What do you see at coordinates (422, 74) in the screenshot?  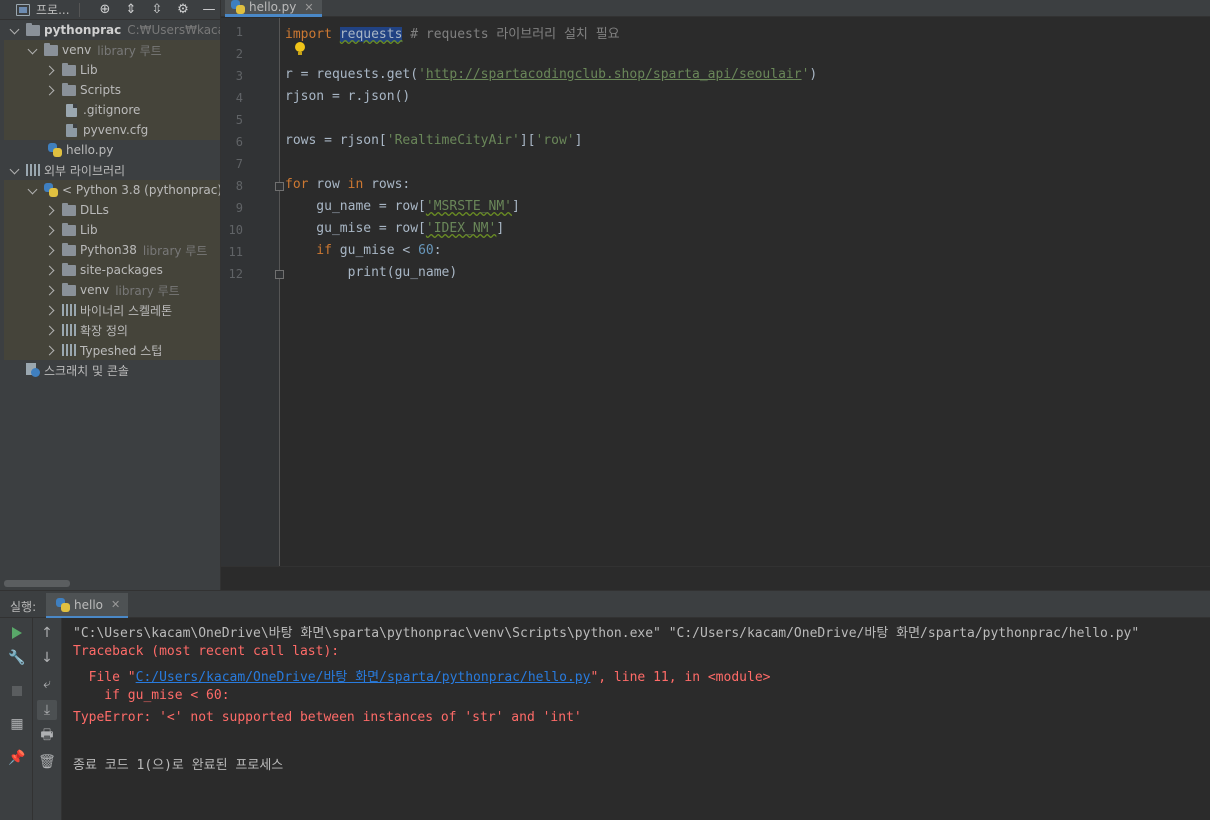 I see `string-quote: '` at bounding box center [422, 74].